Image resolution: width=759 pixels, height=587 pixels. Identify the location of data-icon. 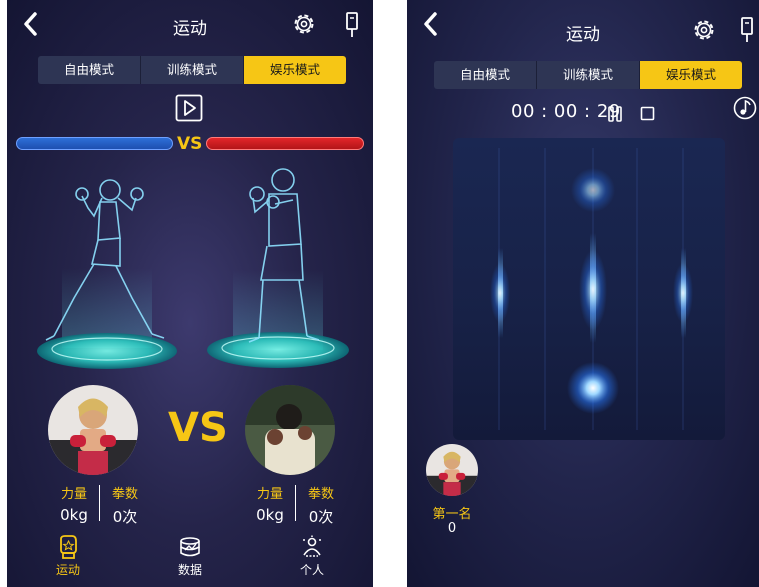
(190, 547).